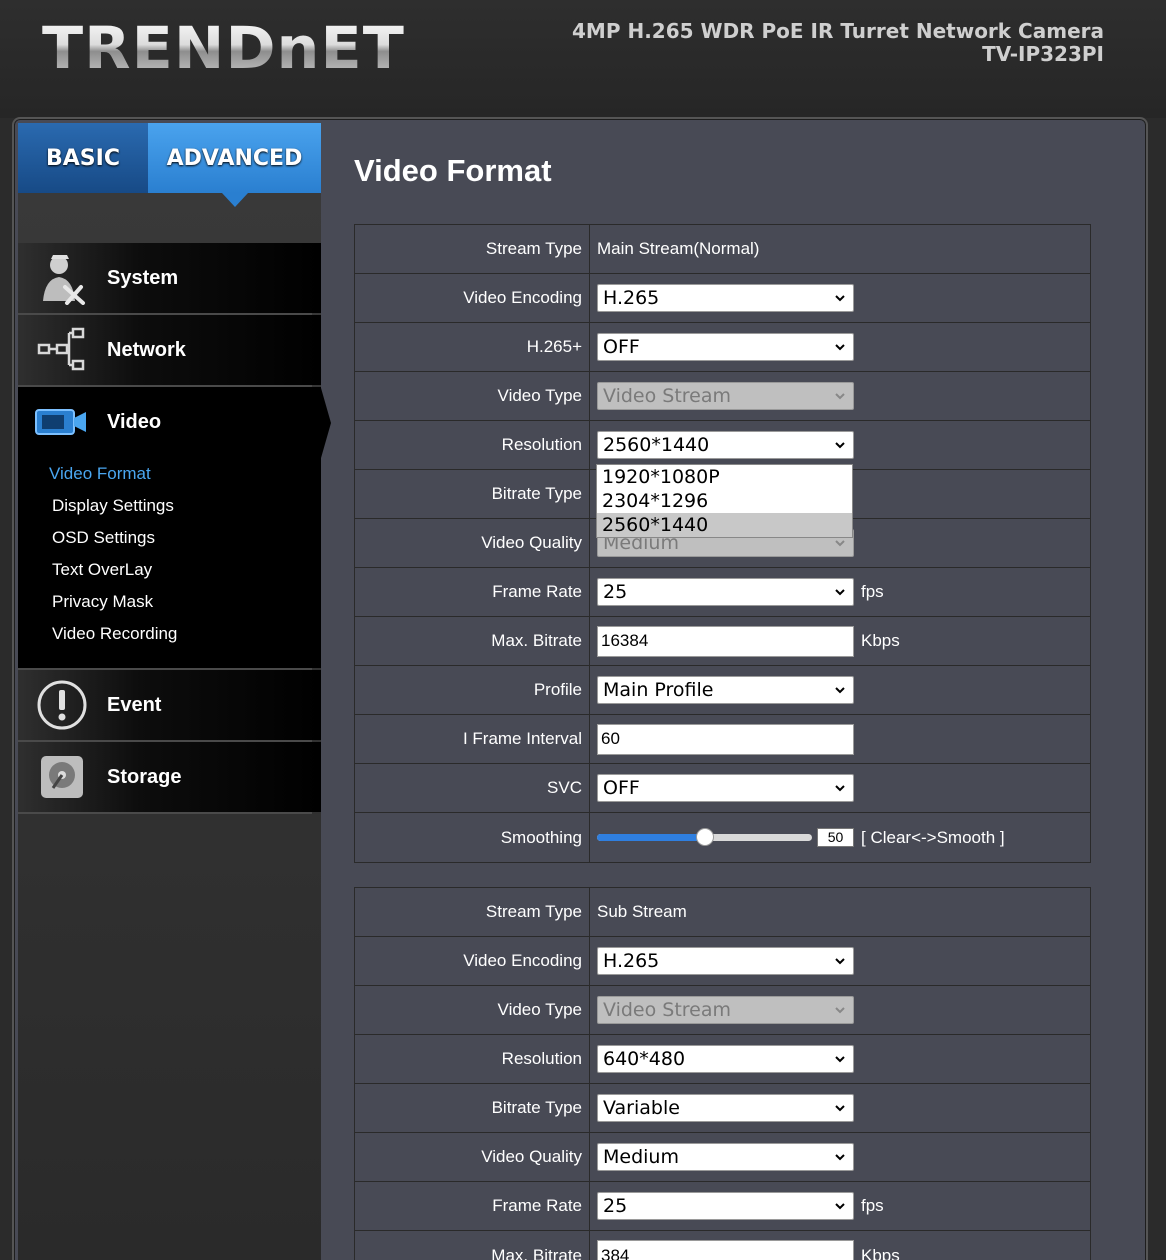 The width and height of the screenshot is (1166, 1260). What do you see at coordinates (169, 422) in the screenshot?
I see `sidebar-item-video: Video` at bounding box center [169, 422].